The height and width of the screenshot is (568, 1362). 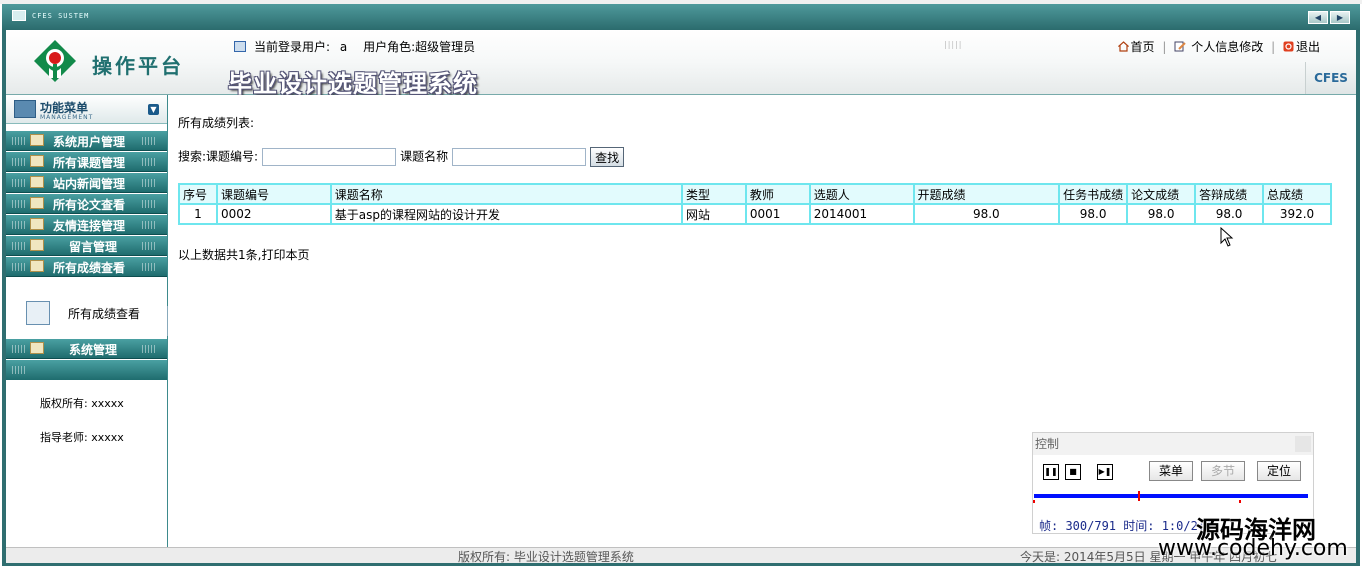 What do you see at coordinates (777, 194) in the screenshot?
I see `column-header: 教师` at bounding box center [777, 194].